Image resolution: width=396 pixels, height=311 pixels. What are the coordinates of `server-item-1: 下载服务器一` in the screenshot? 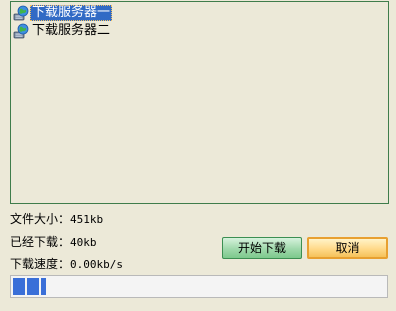 It's located at (63, 13).